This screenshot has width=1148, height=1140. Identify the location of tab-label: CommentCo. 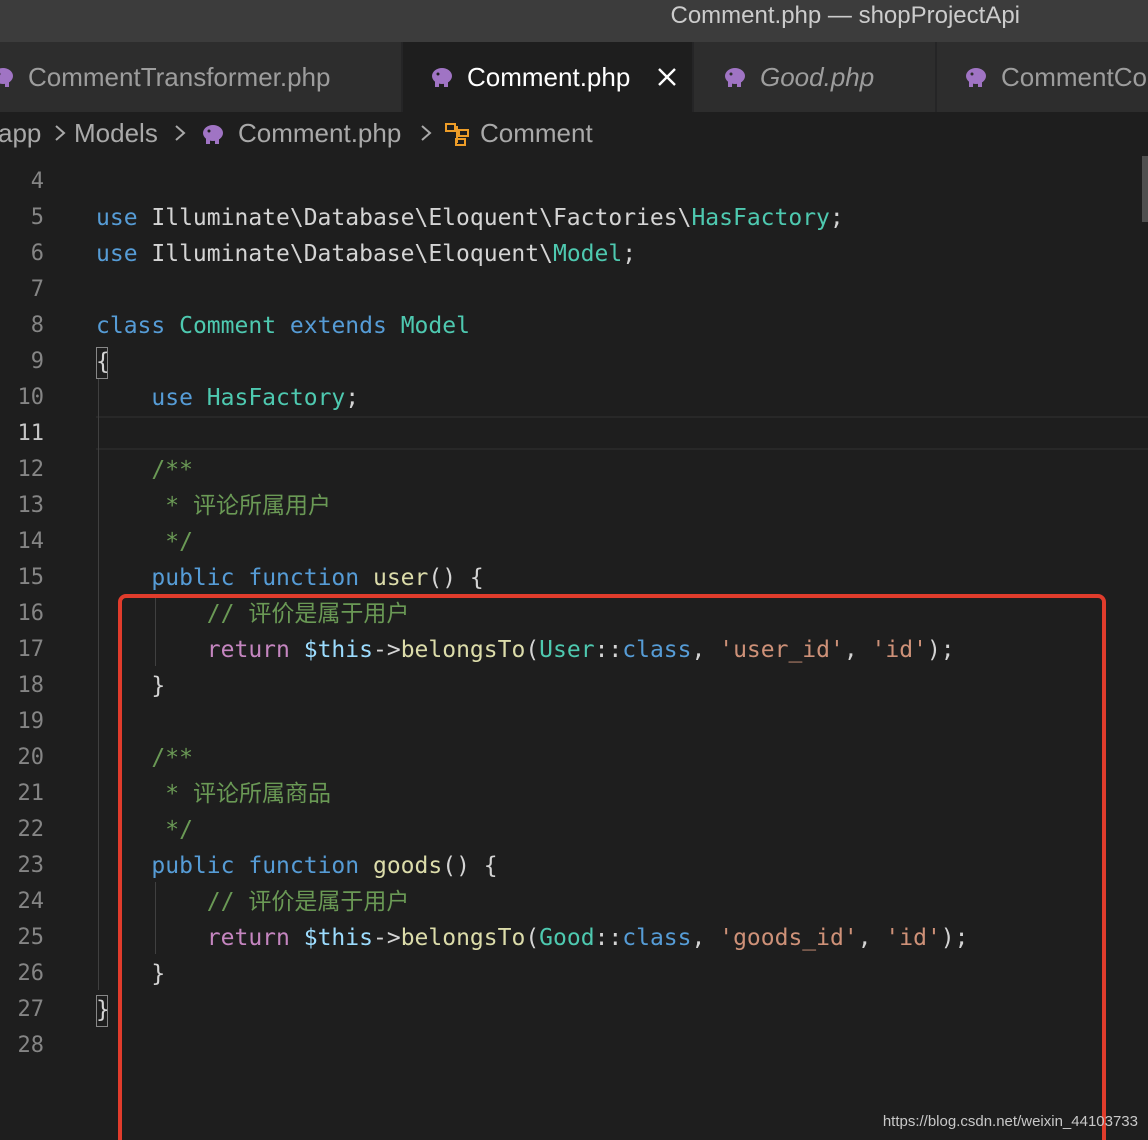
(1074, 77).